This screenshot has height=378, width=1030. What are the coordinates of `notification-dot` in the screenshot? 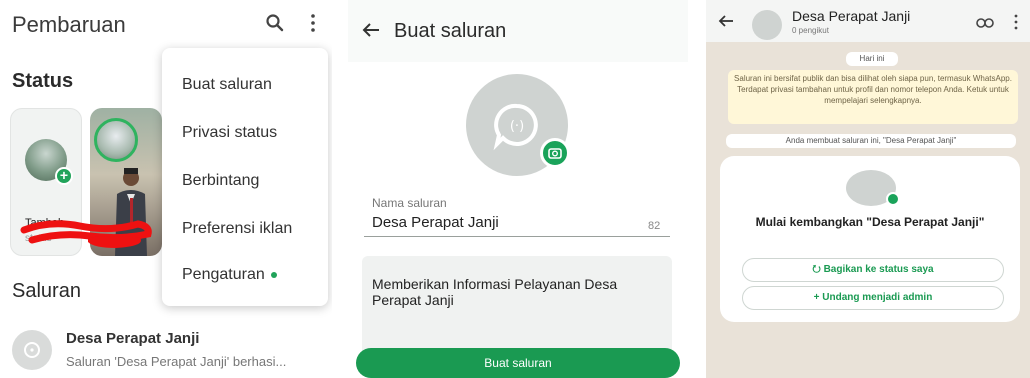 It's located at (273, 274).